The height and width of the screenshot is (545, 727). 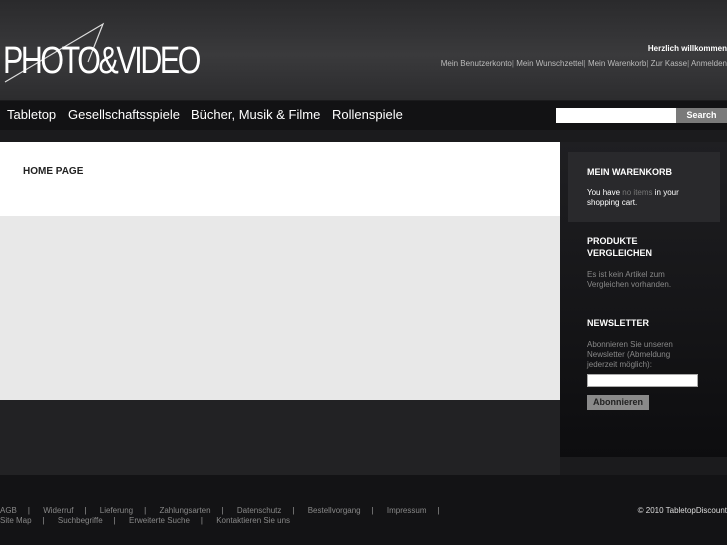 I want to click on footer-link-suchbegriffe: Suchbegriffe, so click(x=80, y=520).